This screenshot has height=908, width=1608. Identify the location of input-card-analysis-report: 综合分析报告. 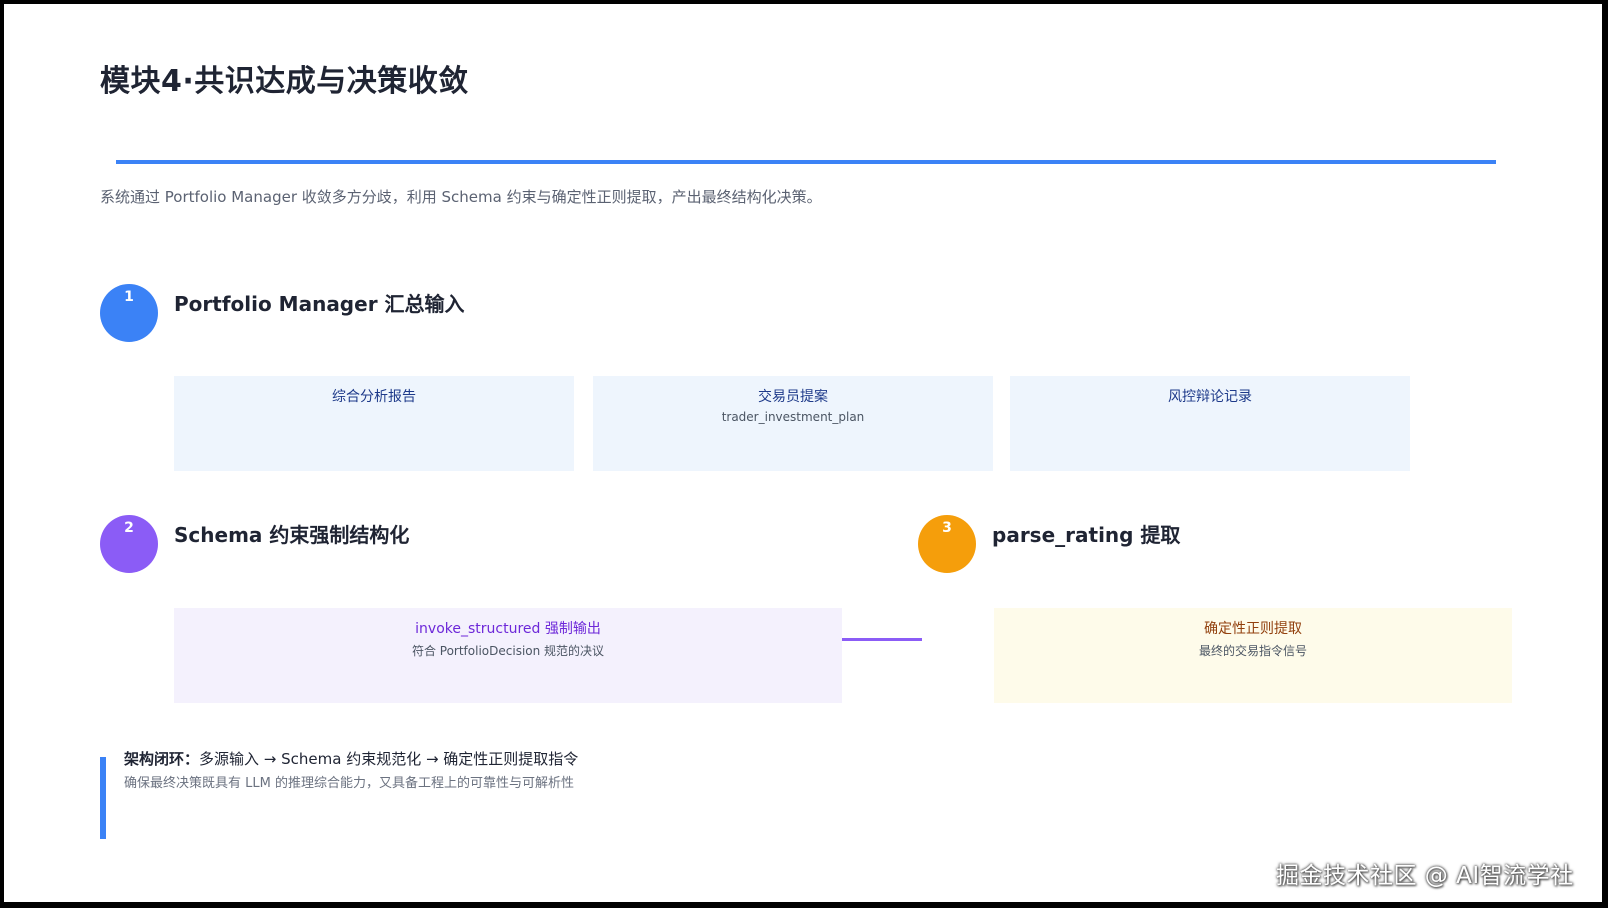
(374, 423).